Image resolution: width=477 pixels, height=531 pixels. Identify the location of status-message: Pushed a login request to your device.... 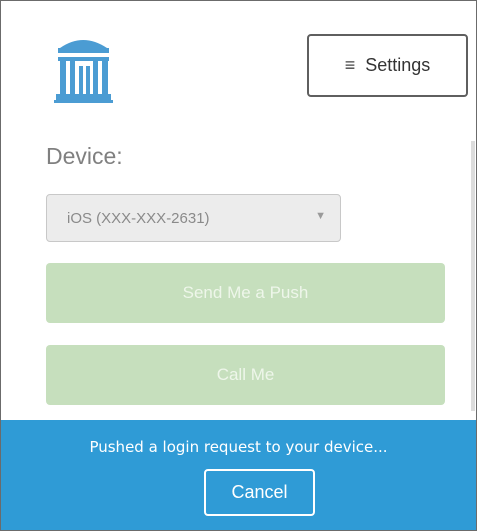
(238, 447).